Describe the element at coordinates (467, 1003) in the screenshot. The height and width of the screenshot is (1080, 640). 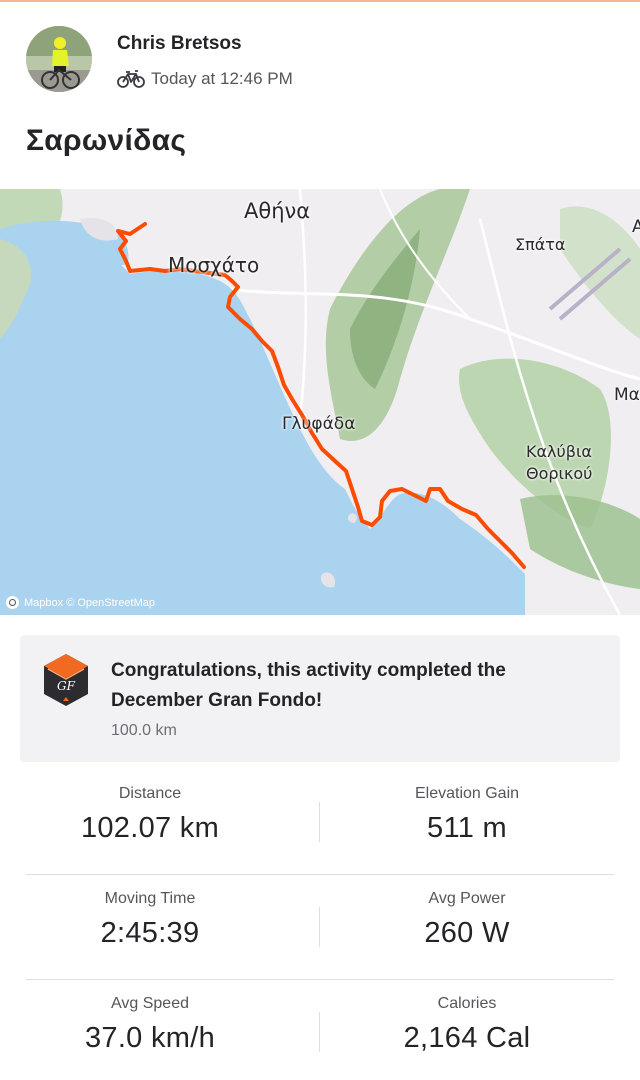
I see `stat-label: Calories` at that location.